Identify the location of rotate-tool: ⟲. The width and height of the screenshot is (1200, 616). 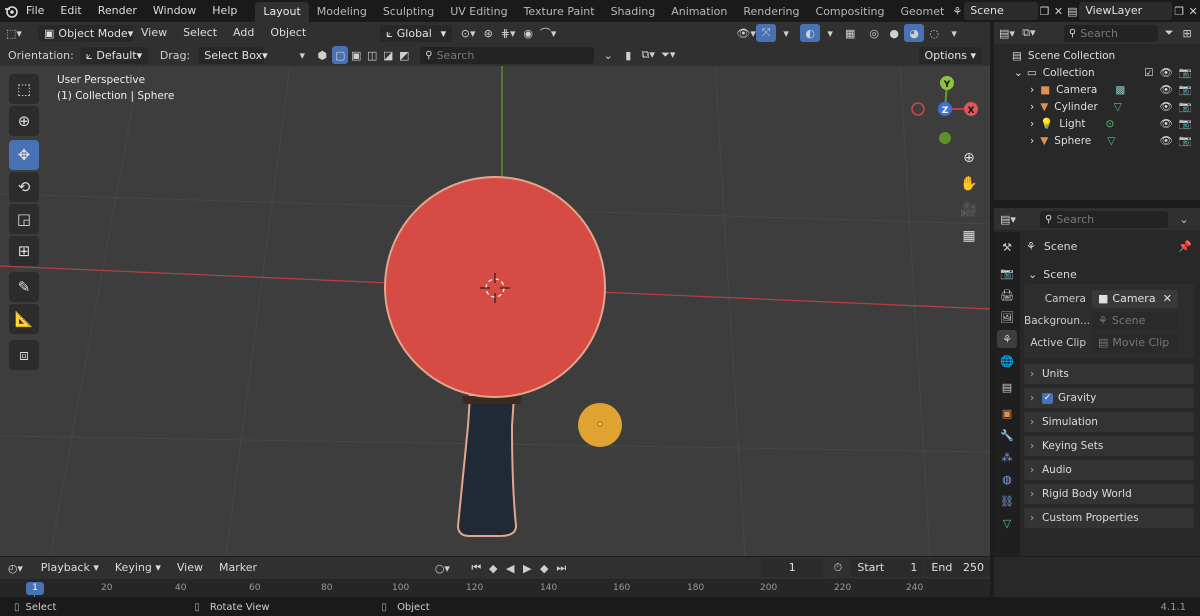
(24, 187).